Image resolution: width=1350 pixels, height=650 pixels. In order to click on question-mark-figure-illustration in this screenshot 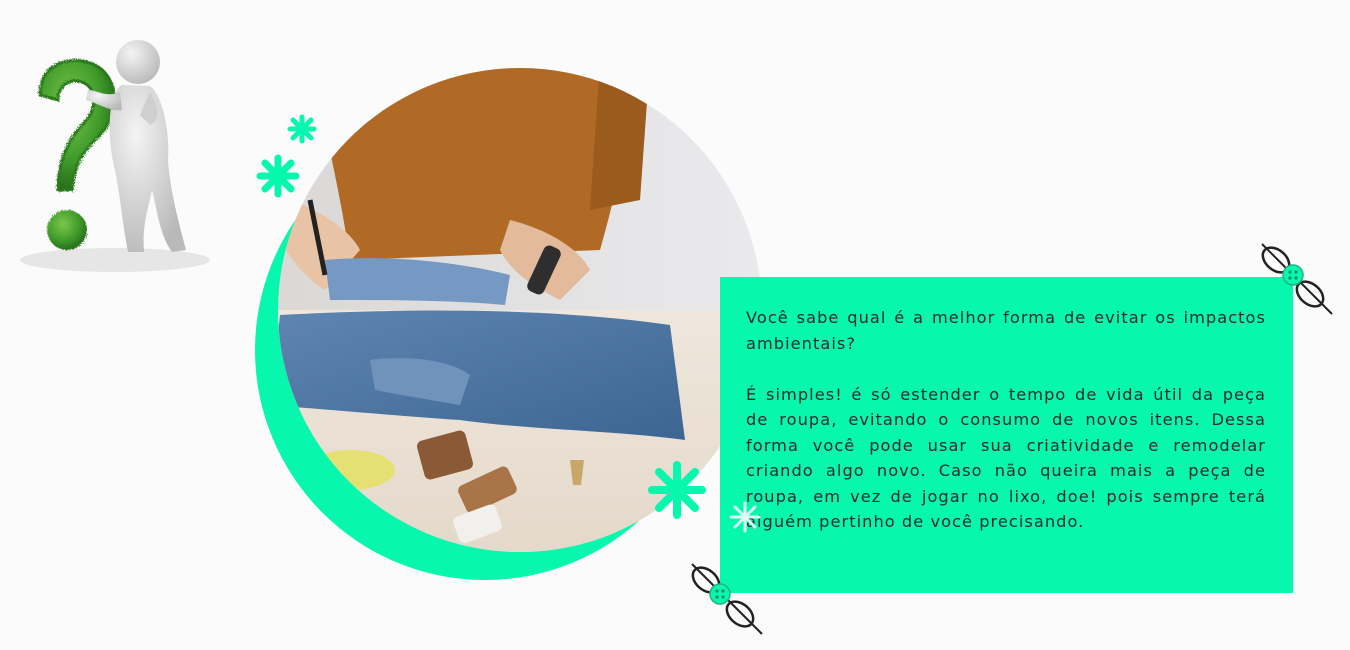, I will do `click(115, 156)`.